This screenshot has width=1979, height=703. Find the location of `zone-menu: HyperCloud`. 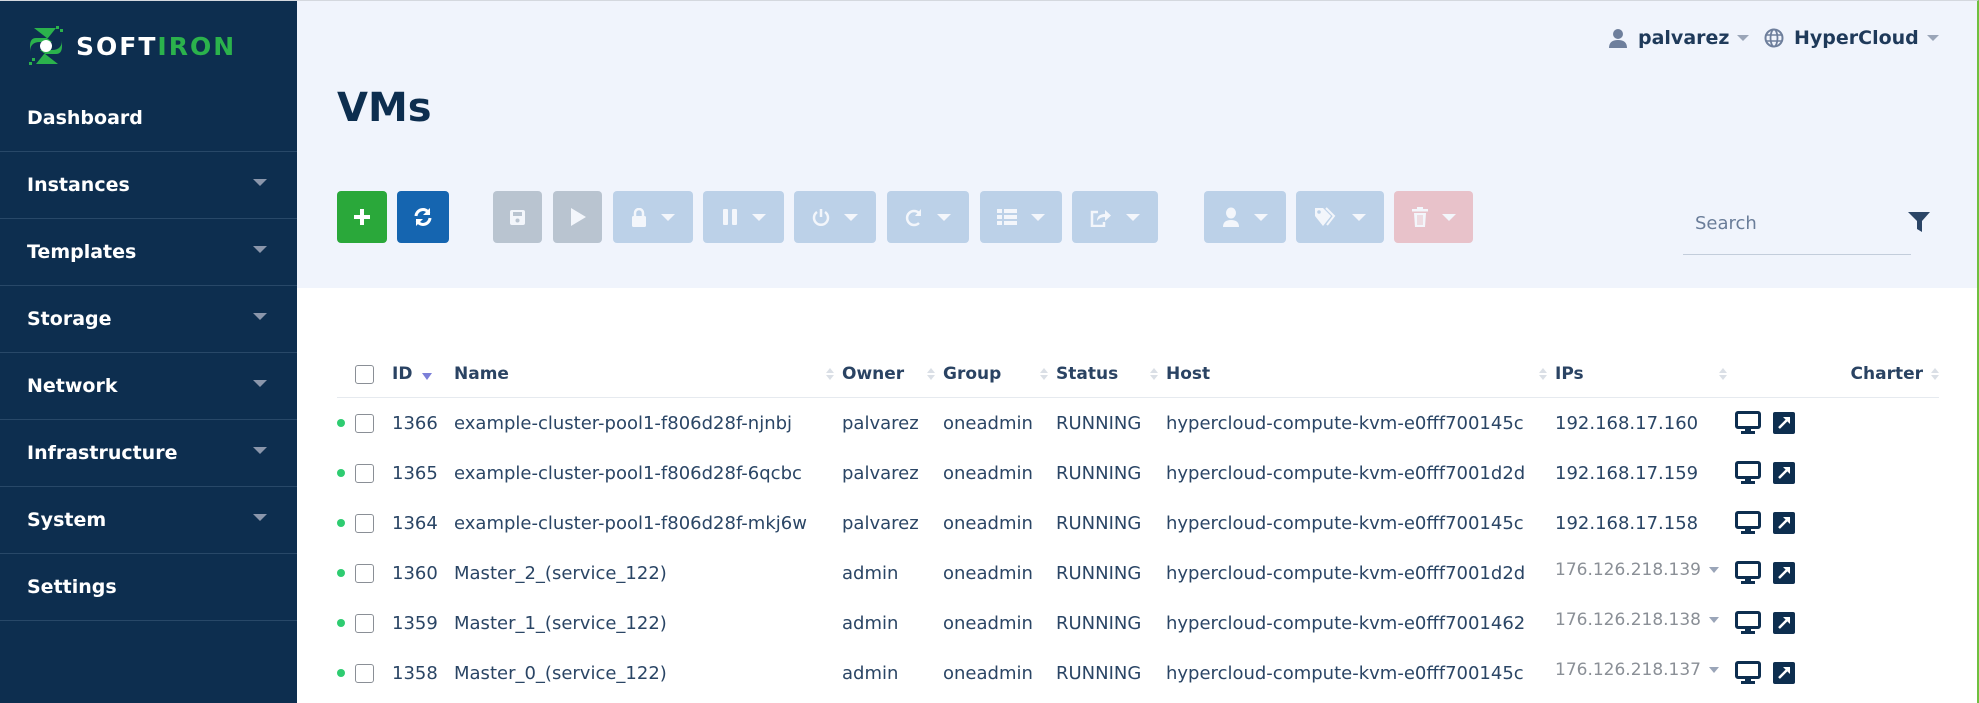

zone-menu: HyperCloud is located at coordinates (1851, 38).